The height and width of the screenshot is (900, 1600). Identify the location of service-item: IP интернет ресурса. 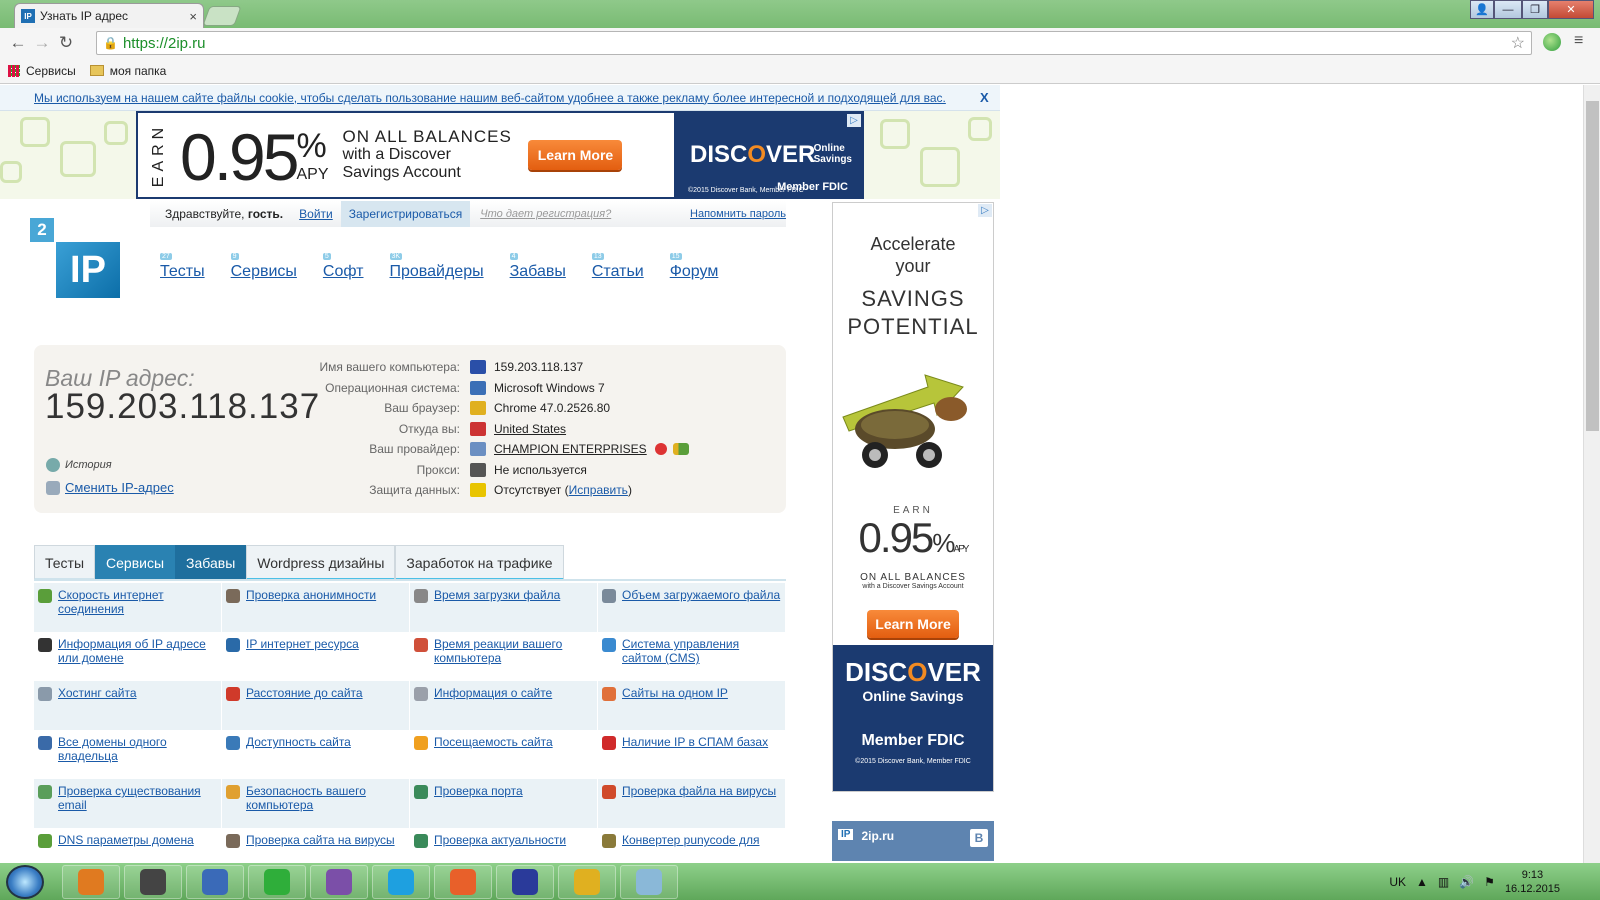
(316, 656).